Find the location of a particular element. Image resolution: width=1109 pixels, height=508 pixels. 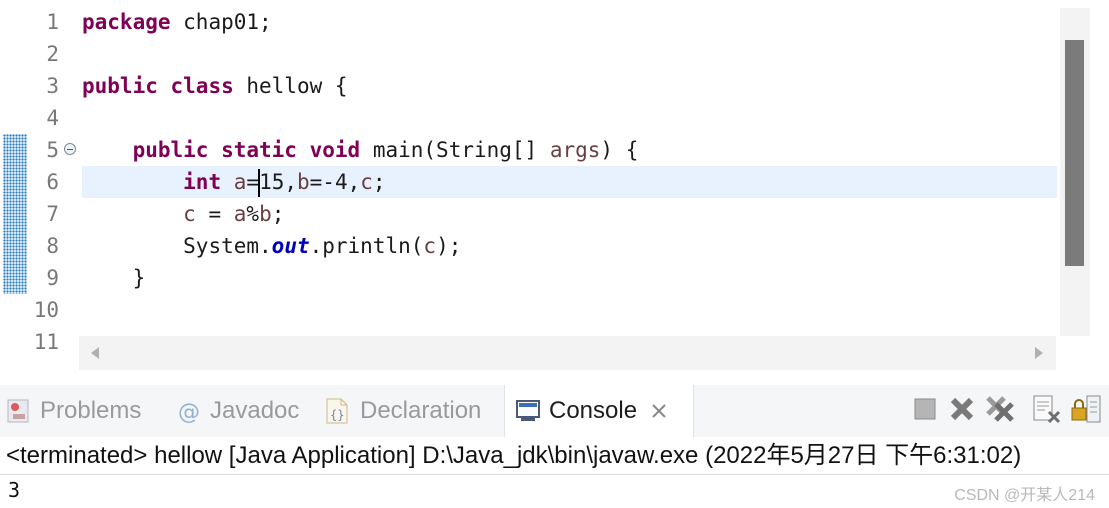

code-line-current: int a=15,b=-4,c; is located at coordinates (569, 182).